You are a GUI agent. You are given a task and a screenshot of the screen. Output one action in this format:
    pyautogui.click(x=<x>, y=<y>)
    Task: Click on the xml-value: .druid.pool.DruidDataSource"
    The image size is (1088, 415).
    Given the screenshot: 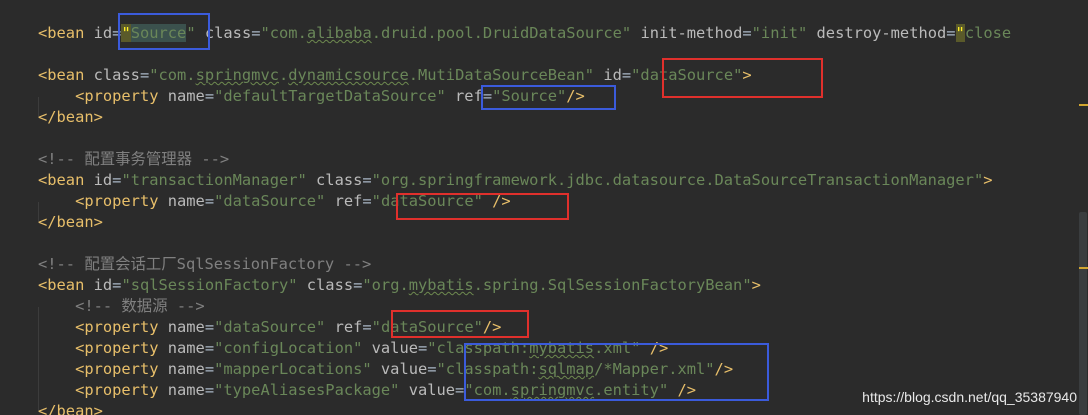 What is the action you would take?
    pyautogui.click(x=506, y=33)
    